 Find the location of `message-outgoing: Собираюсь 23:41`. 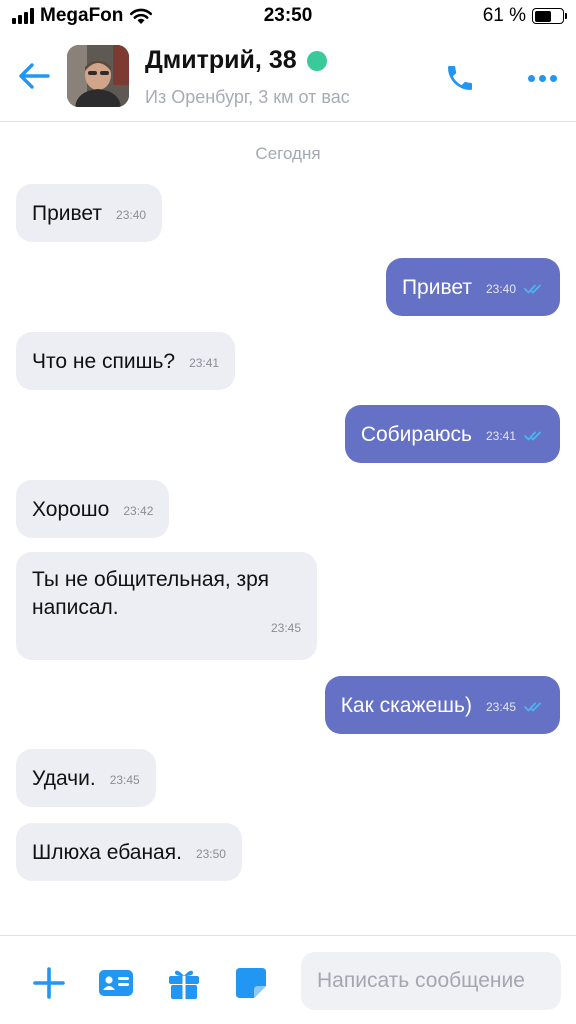

message-outgoing: Собираюсь 23:41 is located at coordinates (452, 434).